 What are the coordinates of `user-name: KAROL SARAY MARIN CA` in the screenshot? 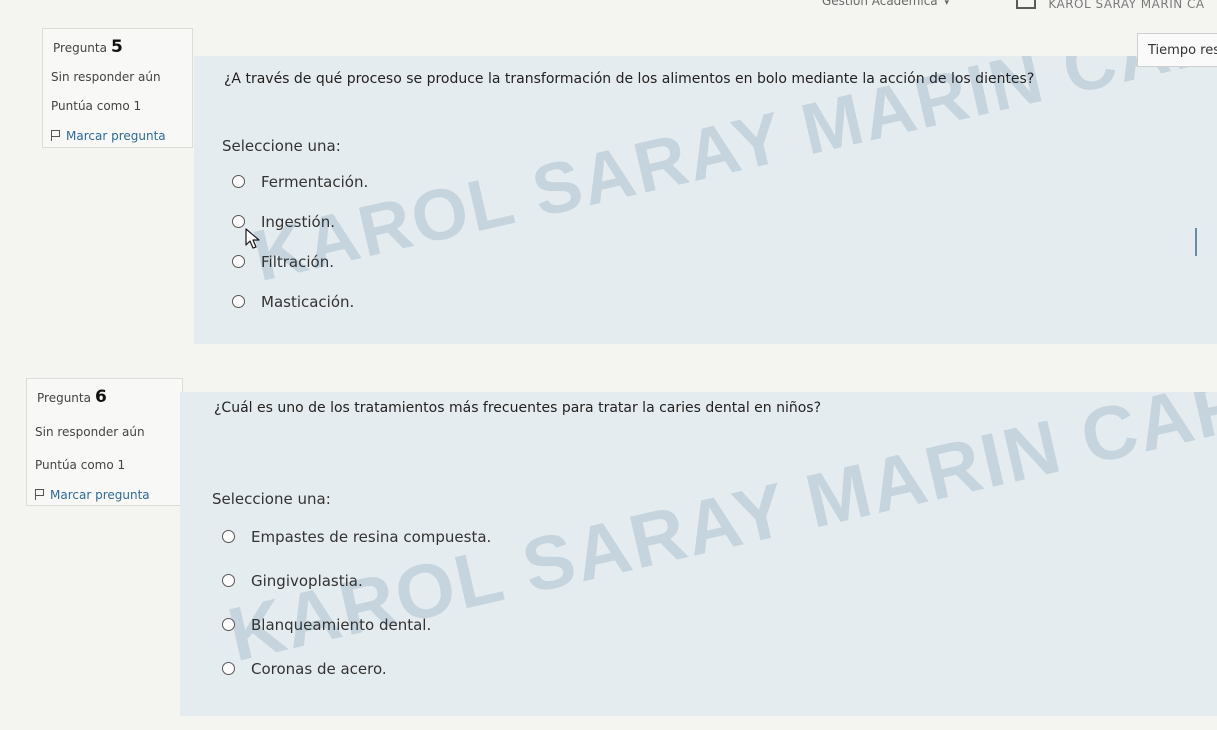 It's located at (1126, 5).